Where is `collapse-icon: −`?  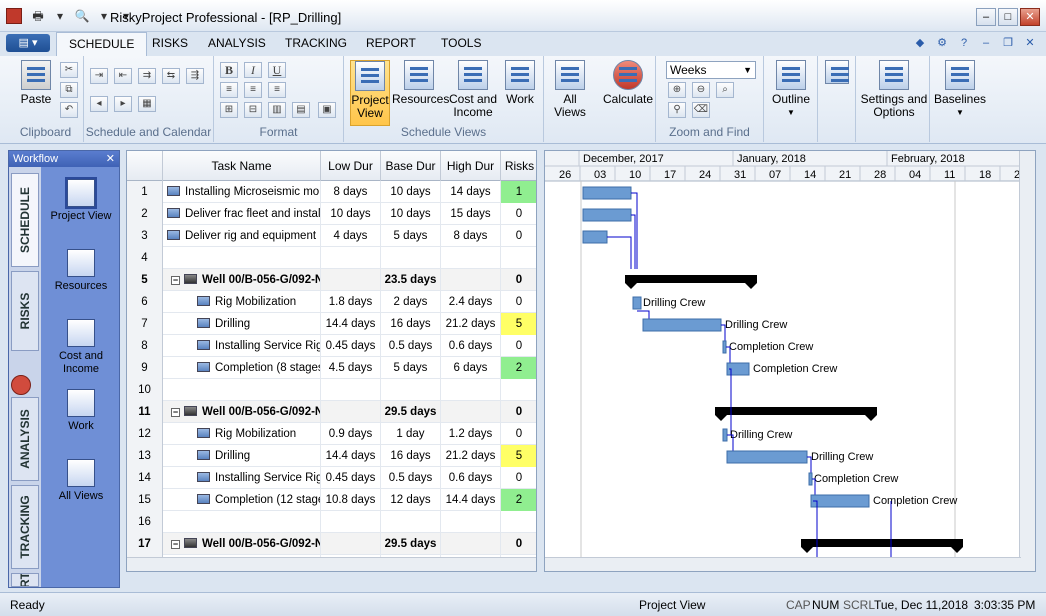
collapse-icon: − is located at coordinates (175, 544).